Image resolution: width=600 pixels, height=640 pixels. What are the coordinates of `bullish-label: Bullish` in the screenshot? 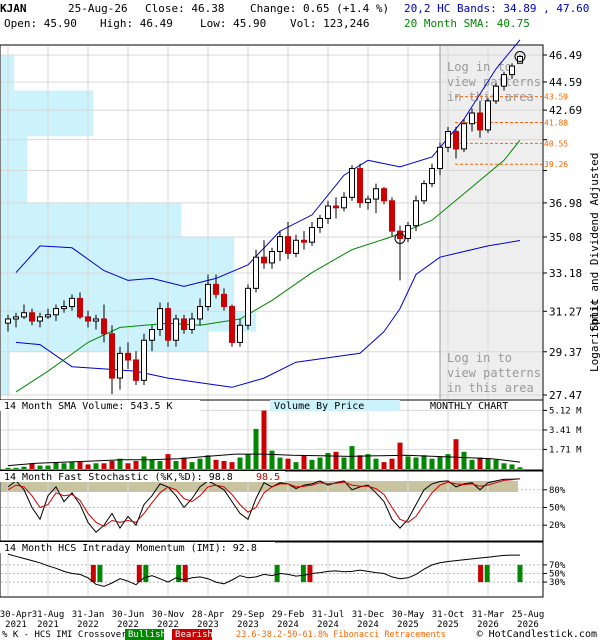 It's located at (147, 635).